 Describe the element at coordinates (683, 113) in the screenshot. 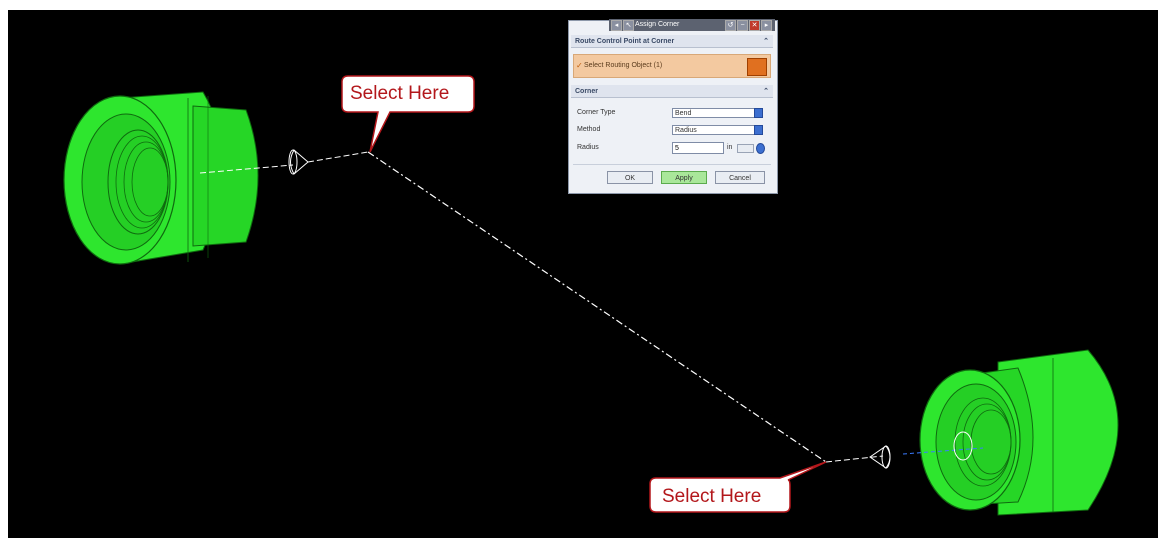

I see `corner-type-value: Bend` at that location.